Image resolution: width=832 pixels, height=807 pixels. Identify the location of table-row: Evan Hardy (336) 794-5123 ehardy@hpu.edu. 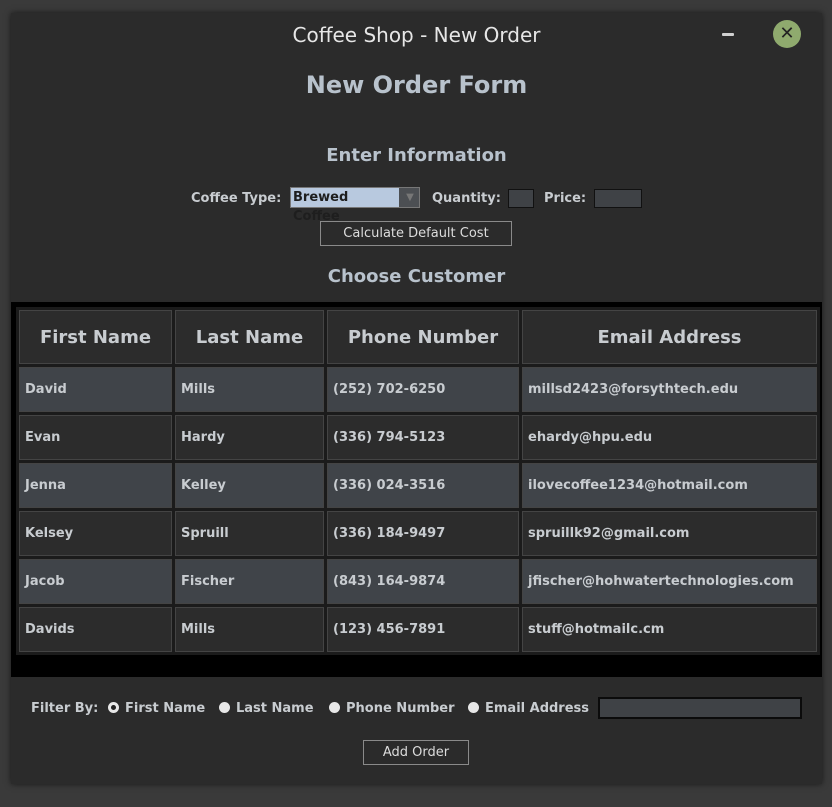
(418, 437).